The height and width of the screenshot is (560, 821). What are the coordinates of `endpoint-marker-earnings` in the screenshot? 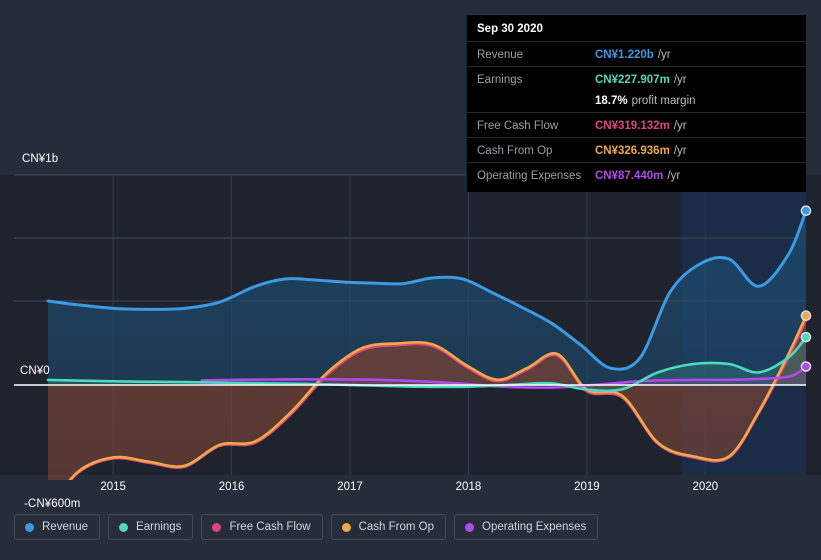 It's located at (806, 337).